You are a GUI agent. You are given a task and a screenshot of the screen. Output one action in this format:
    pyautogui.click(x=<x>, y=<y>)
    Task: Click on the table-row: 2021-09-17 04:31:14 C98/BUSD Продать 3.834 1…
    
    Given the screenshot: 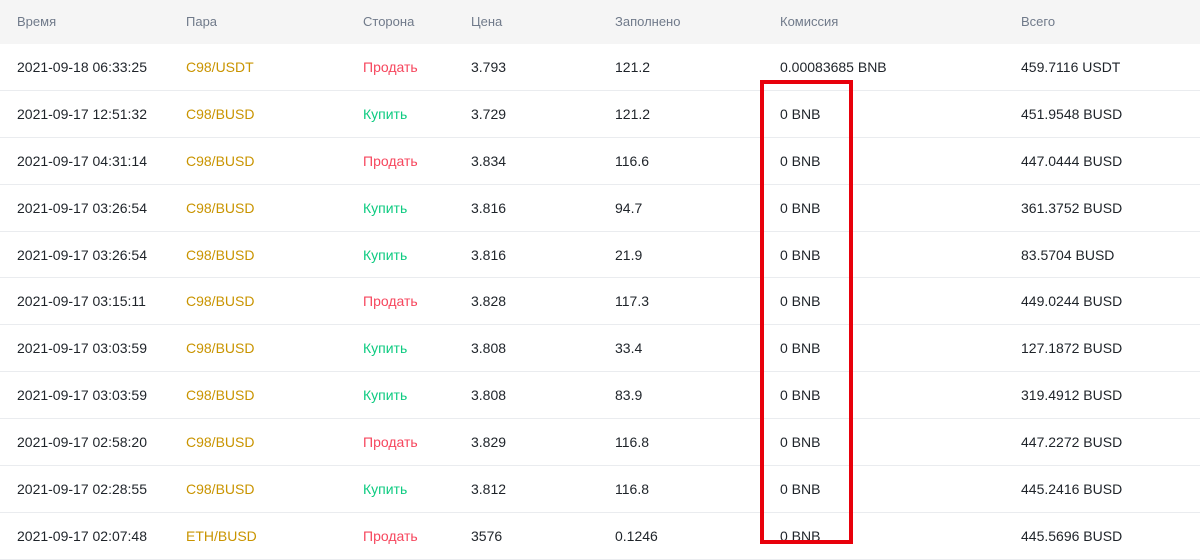 What is the action you would take?
    pyautogui.click(x=600, y=161)
    